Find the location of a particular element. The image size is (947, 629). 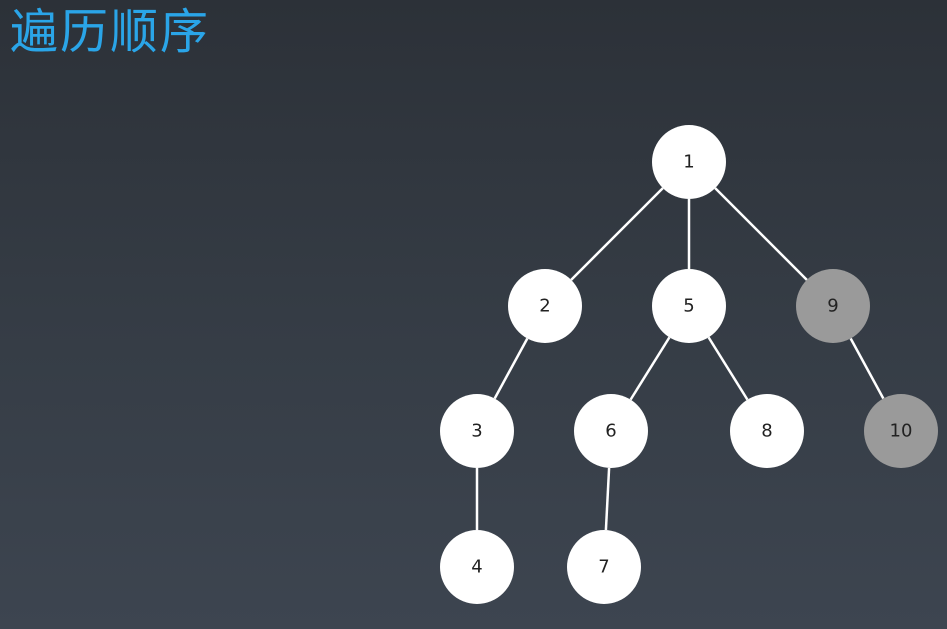

node-label-7: 7 is located at coordinates (603, 567).